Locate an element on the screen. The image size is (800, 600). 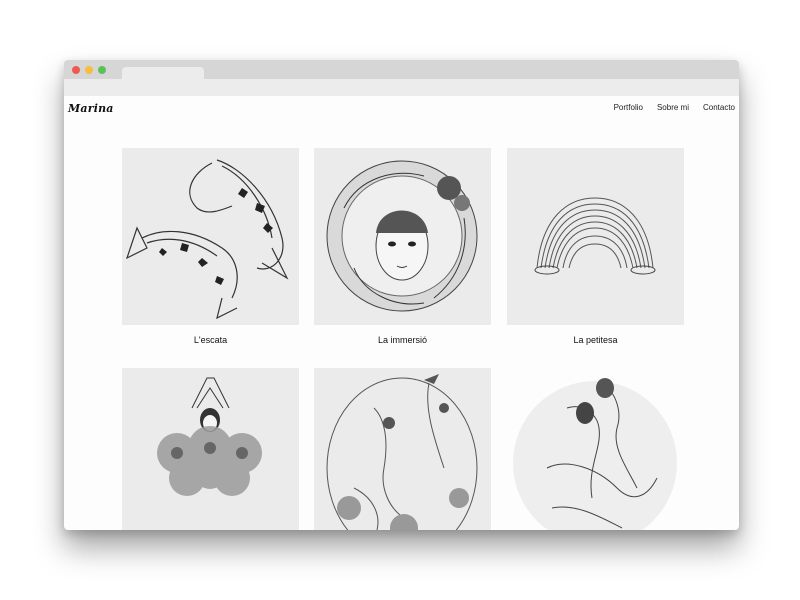
portrait-circle-artwork is located at coordinates (402, 236).